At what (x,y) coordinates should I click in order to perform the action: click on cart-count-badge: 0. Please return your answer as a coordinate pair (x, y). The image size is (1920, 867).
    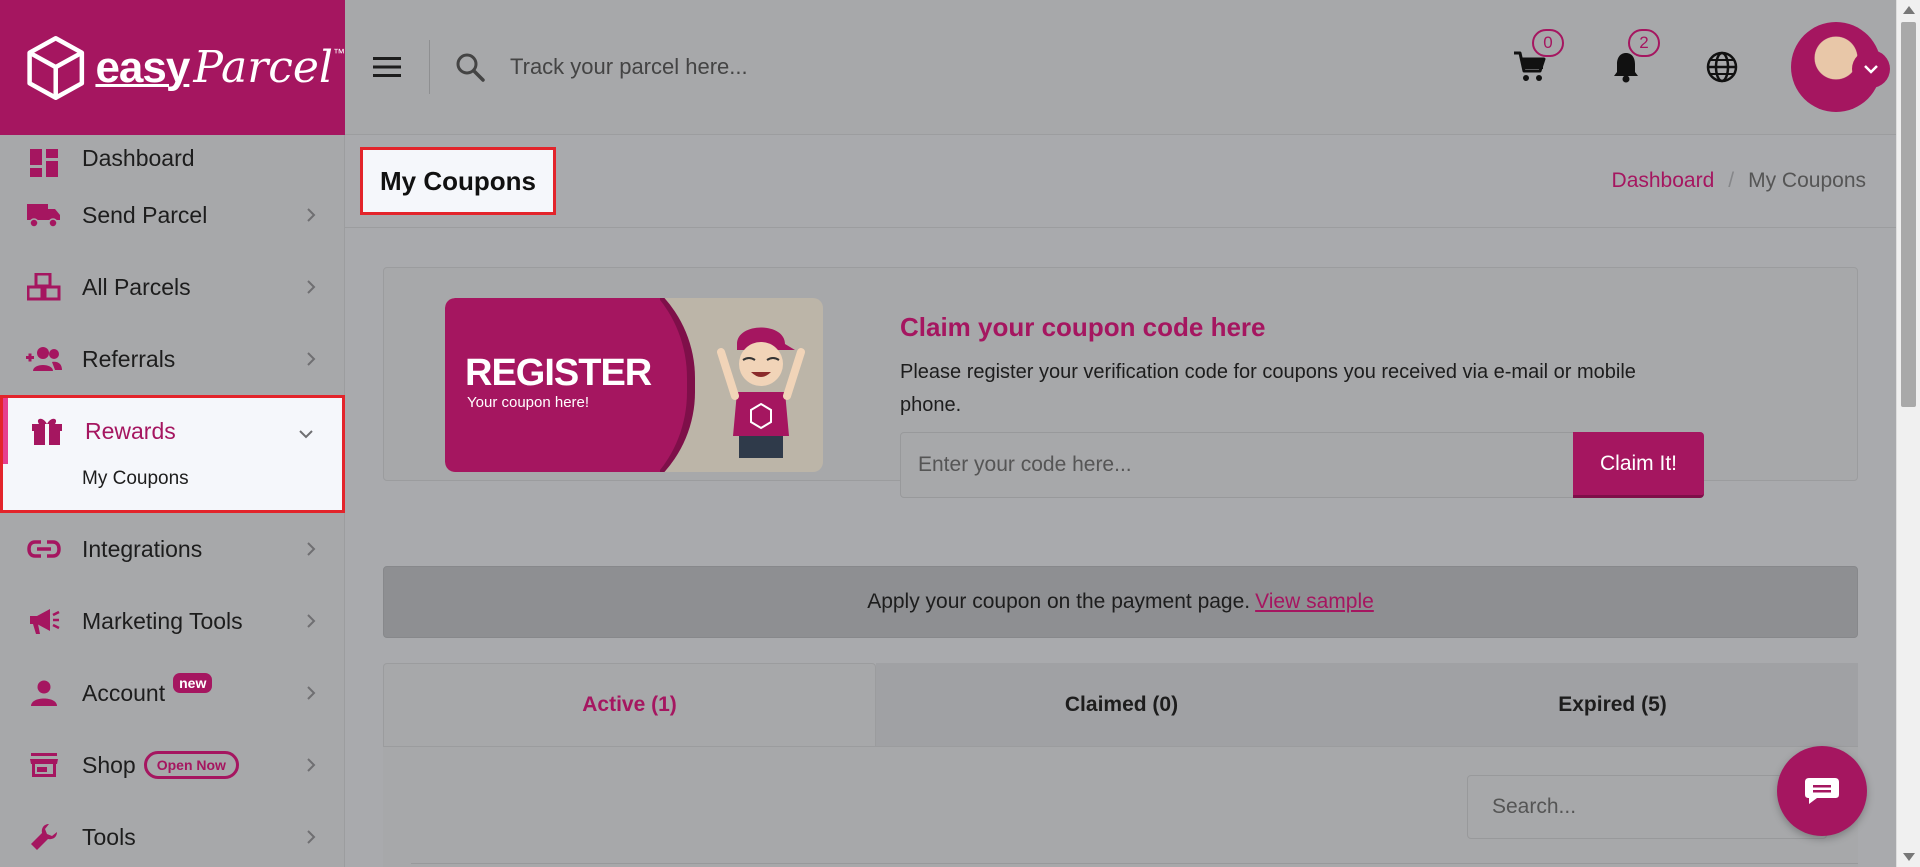
    Looking at the image, I should click on (1548, 43).